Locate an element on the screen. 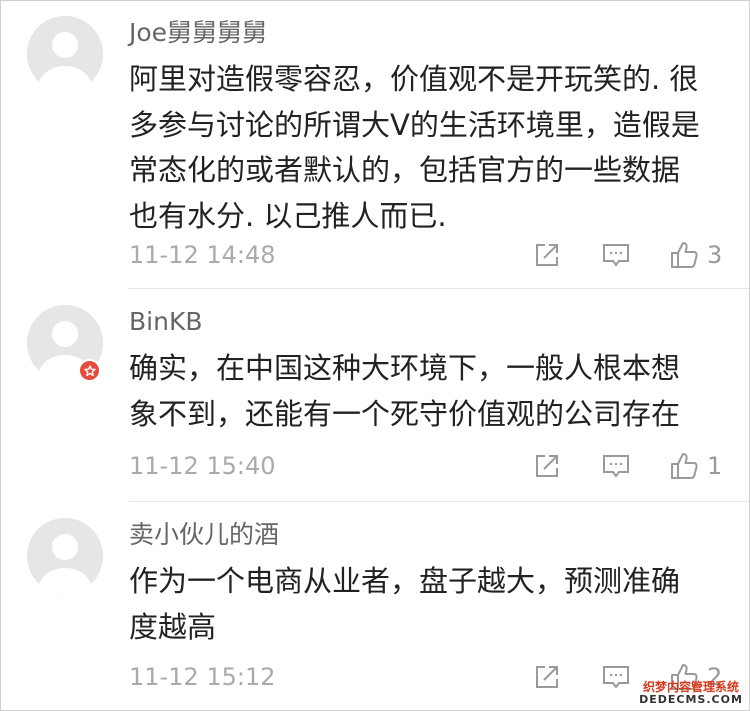  like-button: 3 is located at coordinates (695, 255).